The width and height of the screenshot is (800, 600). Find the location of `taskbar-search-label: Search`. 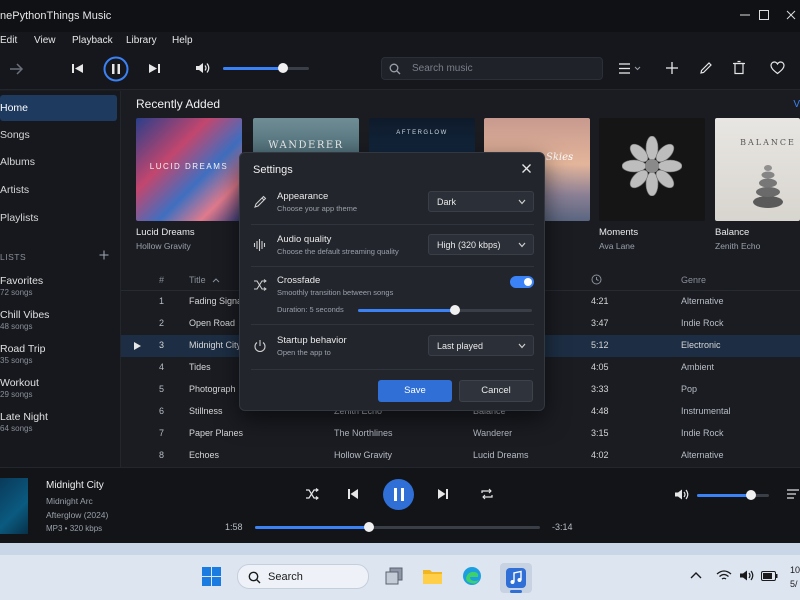

taskbar-search-label: Search is located at coordinates (285, 577).